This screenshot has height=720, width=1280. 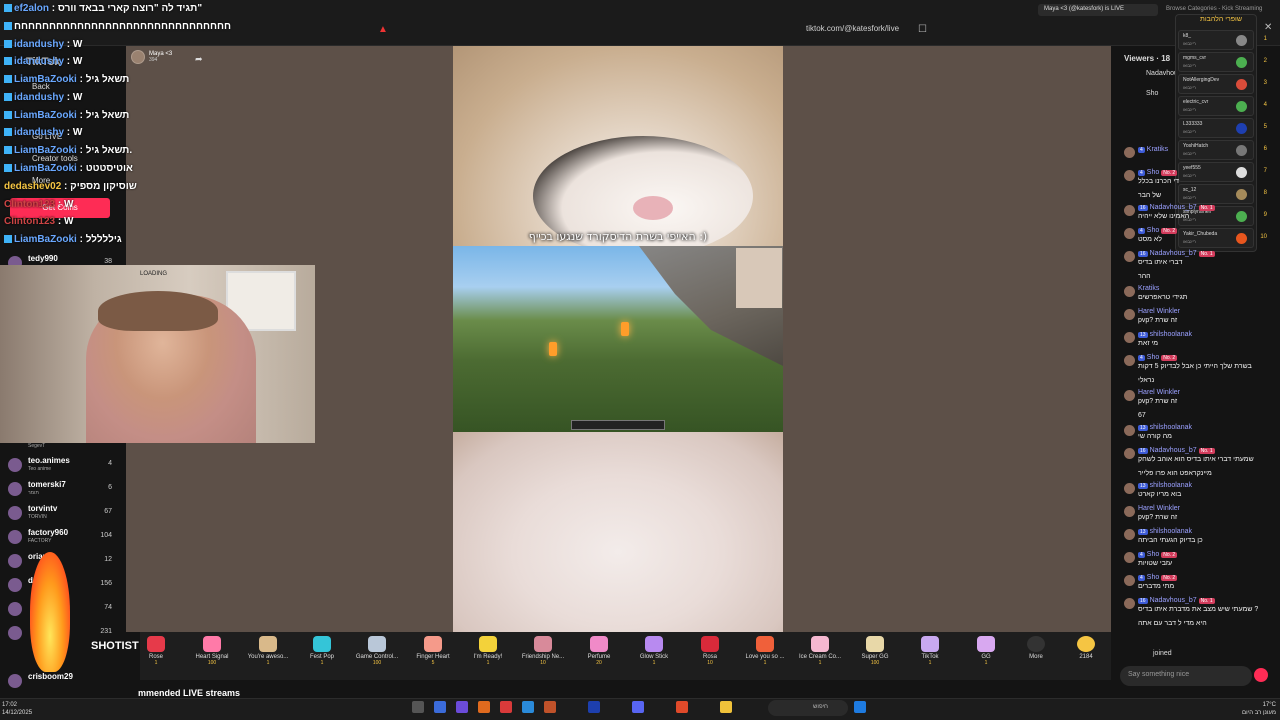 What do you see at coordinates (212, 649) in the screenshot?
I see `gift-heart-signal: Heart Signal 100` at bounding box center [212, 649].